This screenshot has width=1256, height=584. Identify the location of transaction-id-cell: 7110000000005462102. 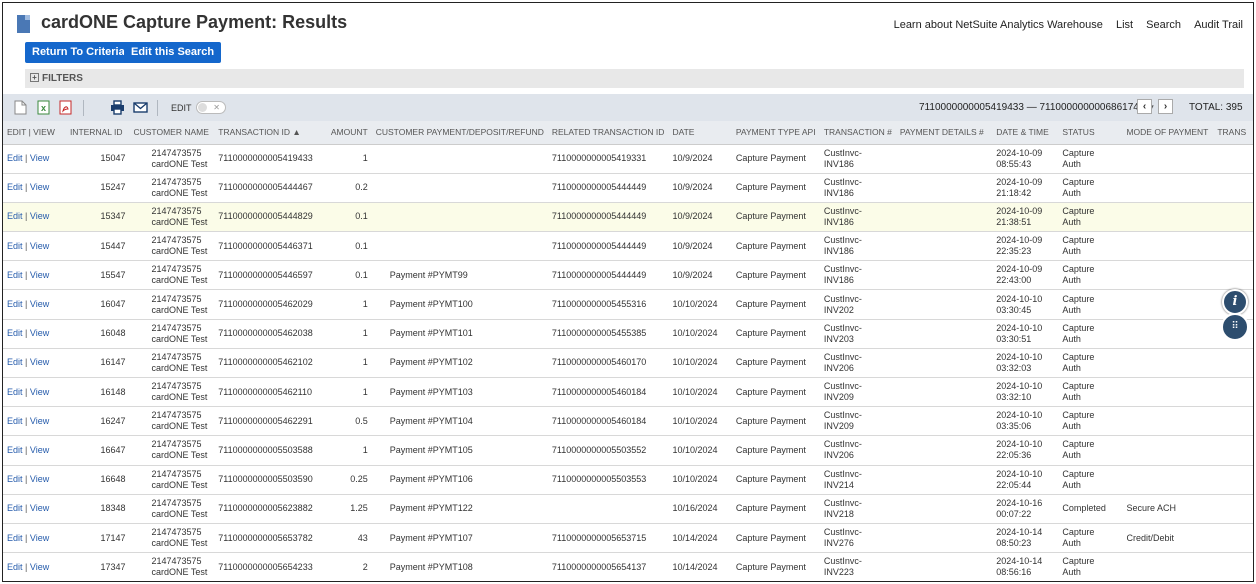
(268, 363).